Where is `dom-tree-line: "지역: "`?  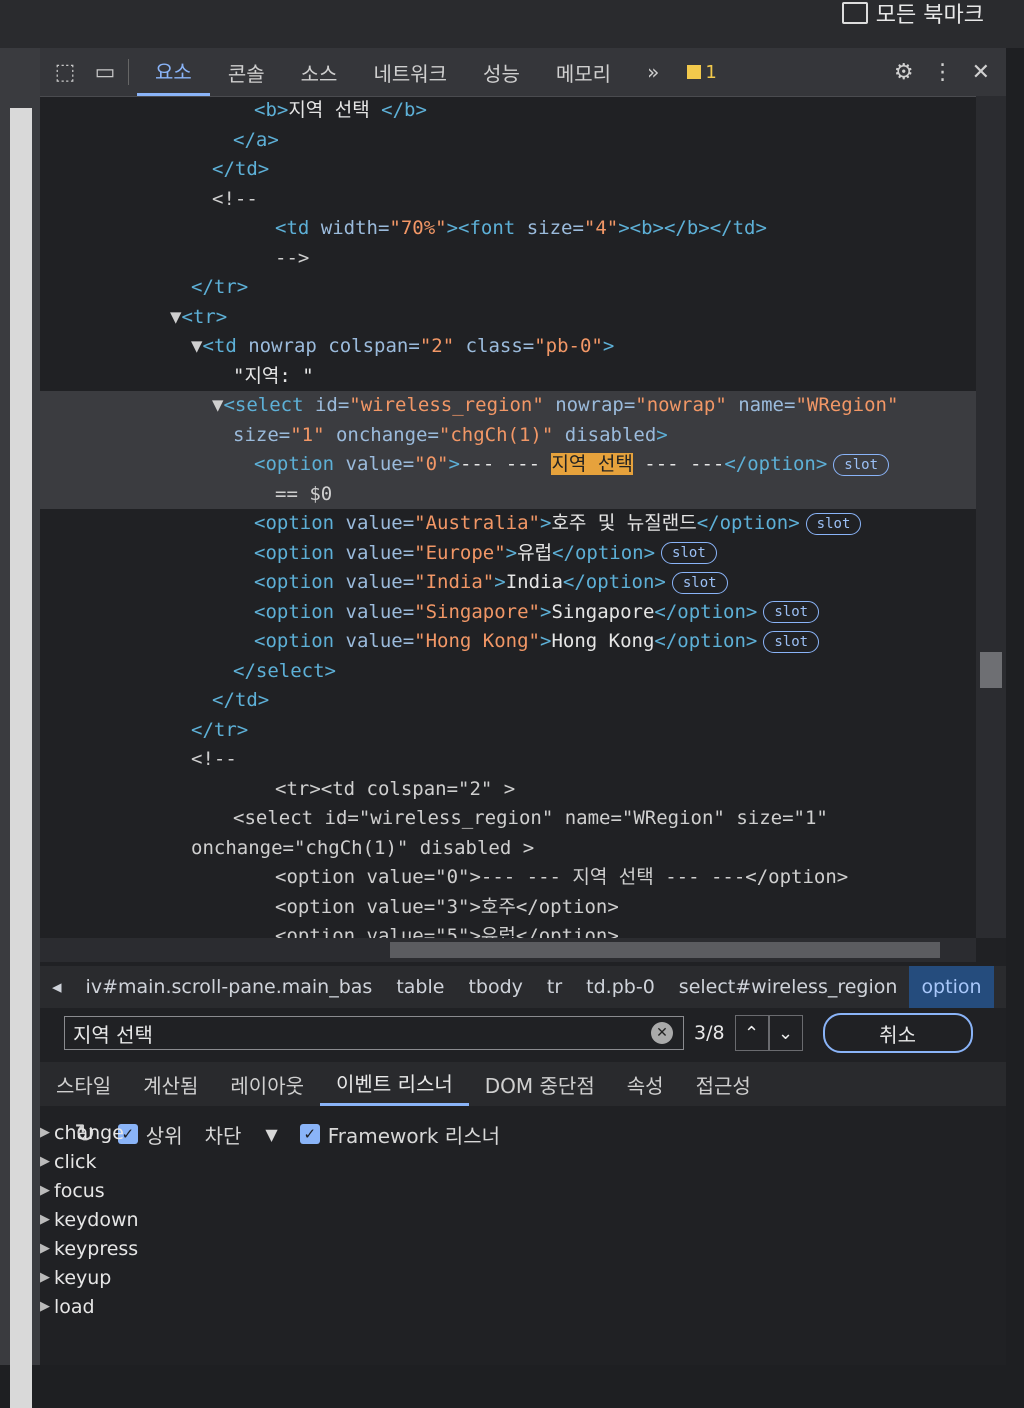
dom-tree-line: "지역: " is located at coordinates (508, 377).